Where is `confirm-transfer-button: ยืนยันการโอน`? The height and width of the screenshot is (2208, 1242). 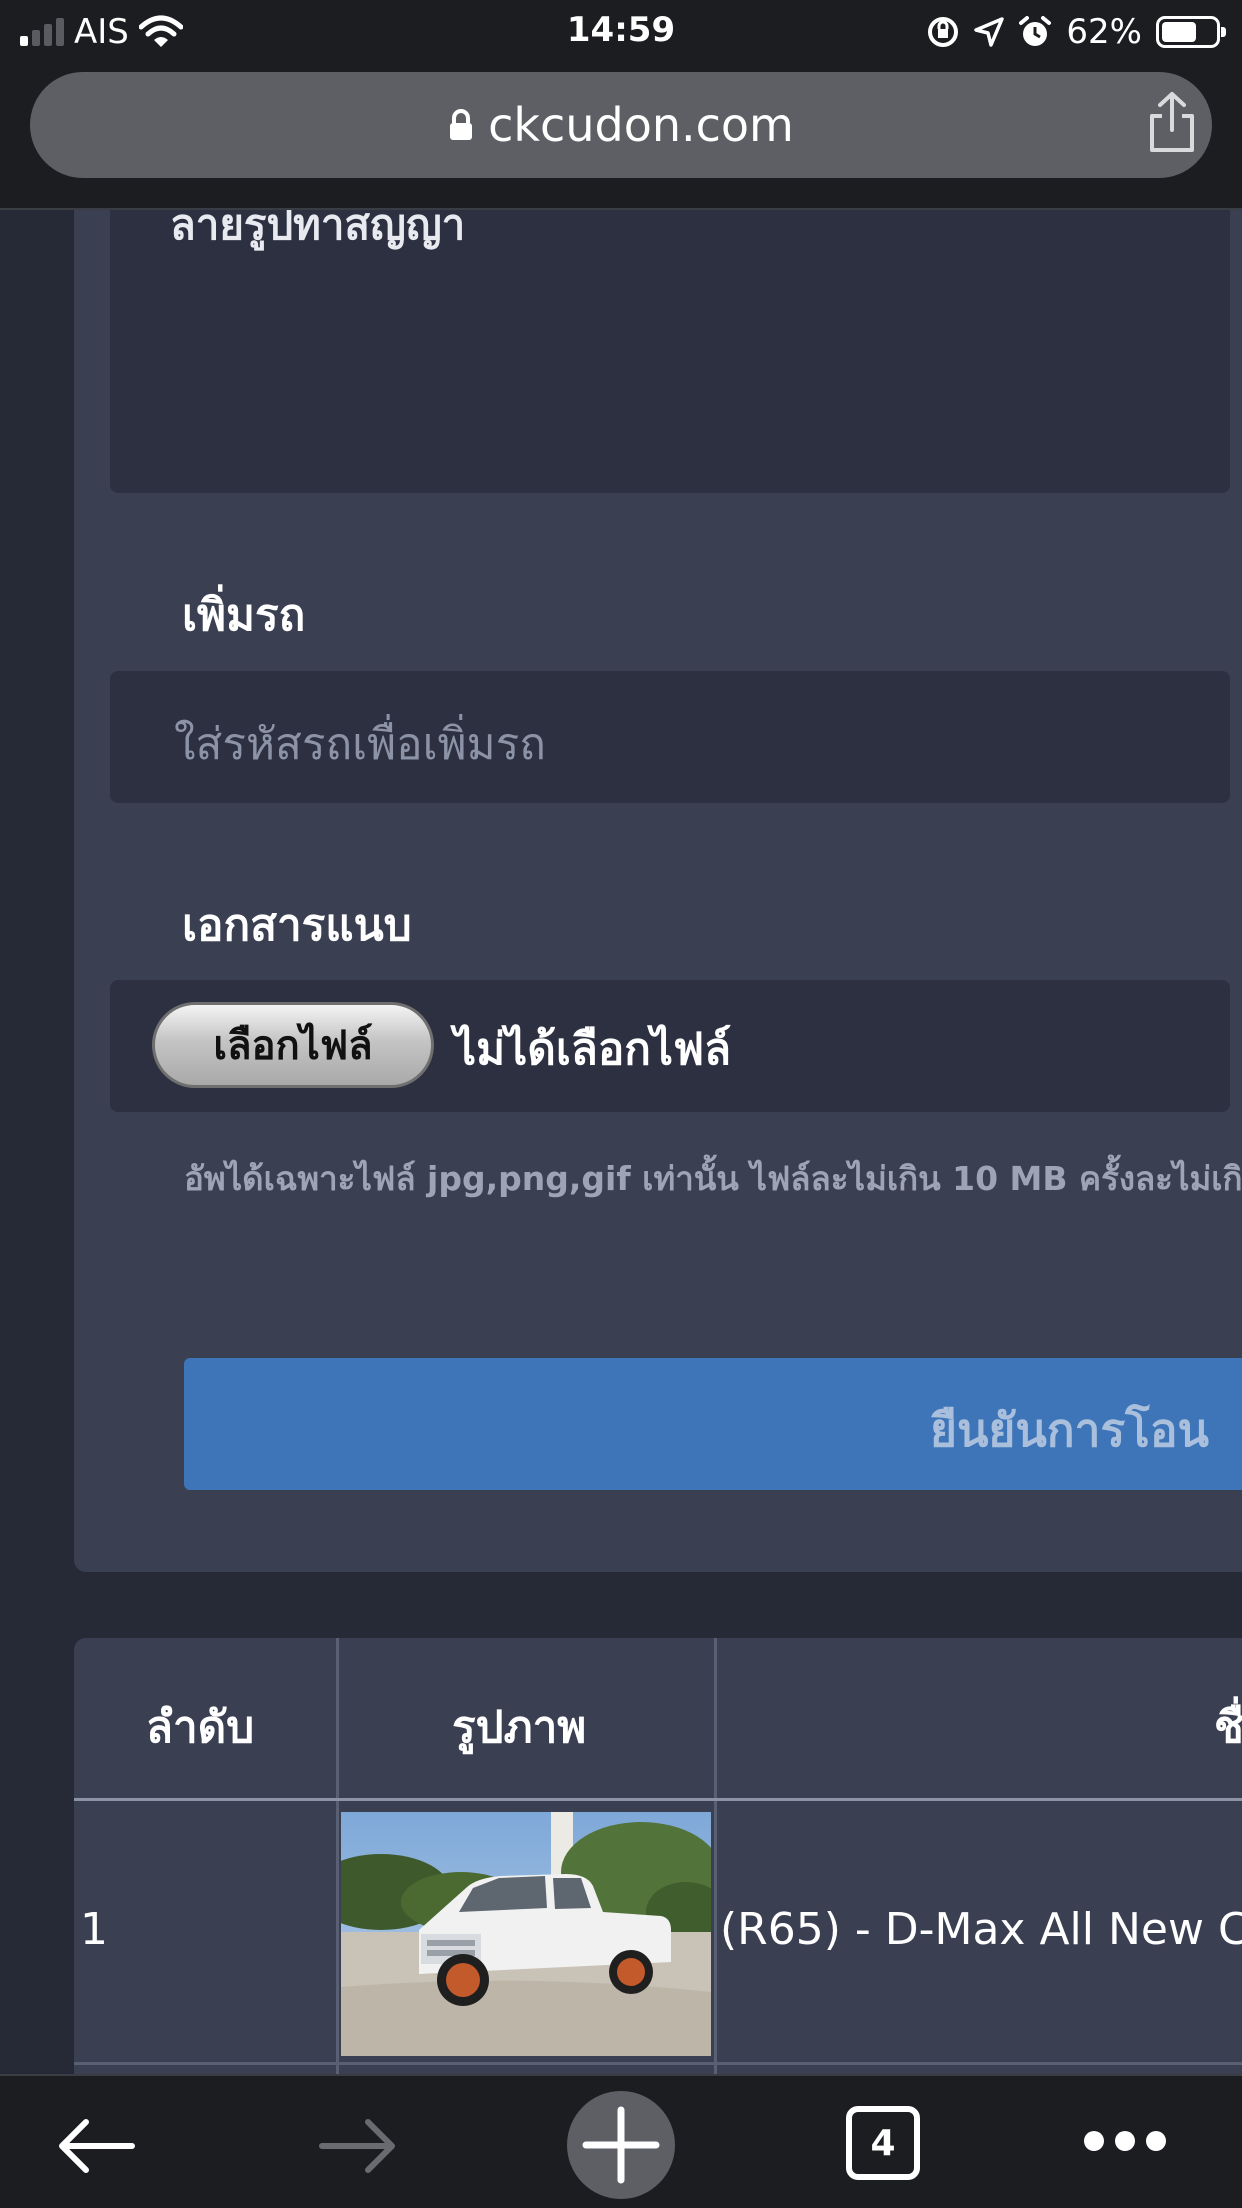
confirm-transfer-button: ยืนยันการโอน is located at coordinates (713, 1424).